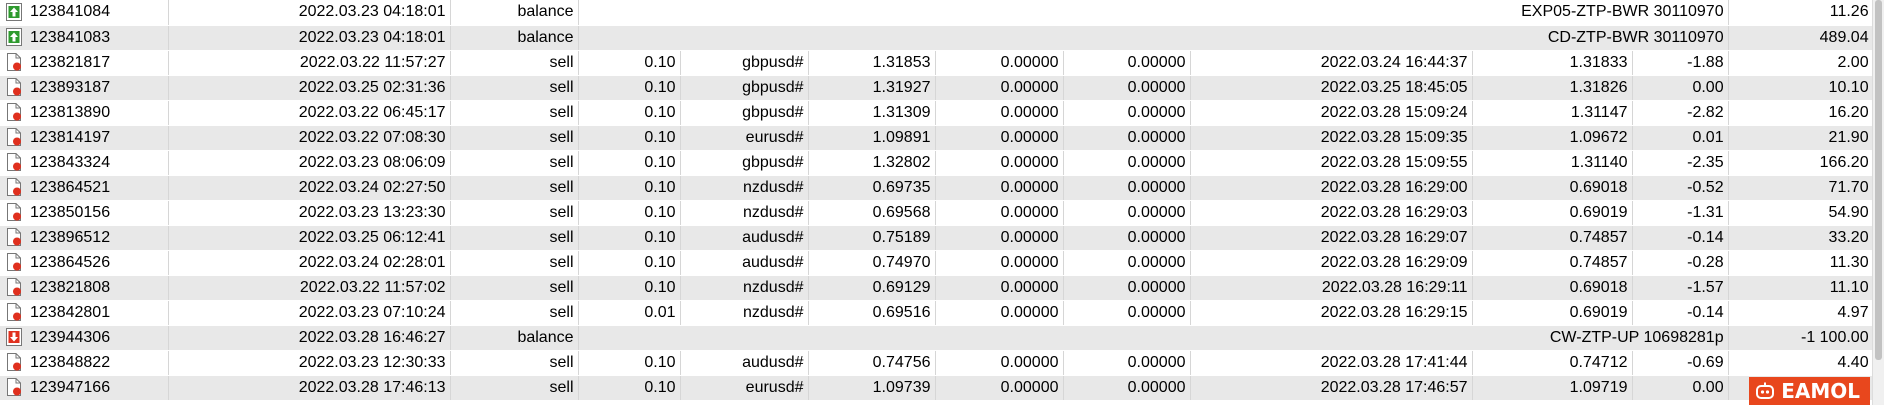  What do you see at coordinates (1331, 363) in the screenshot?
I see `close-time-cell: 2022.03.28 17:41:44` at bounding box center [1331, 363].